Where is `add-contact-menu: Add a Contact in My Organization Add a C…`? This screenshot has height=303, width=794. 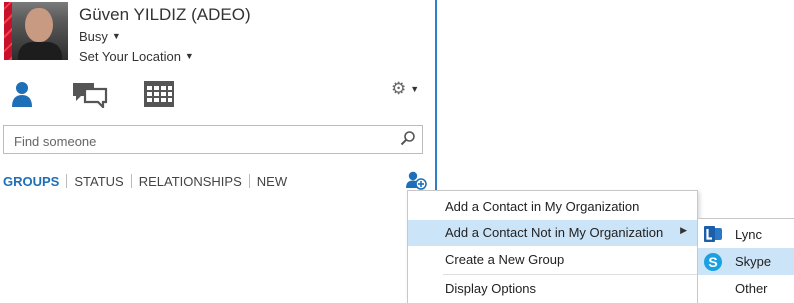 add-contact-menu: Add a Contact in My Organization Add a C… is located at coordinates (552, 246).